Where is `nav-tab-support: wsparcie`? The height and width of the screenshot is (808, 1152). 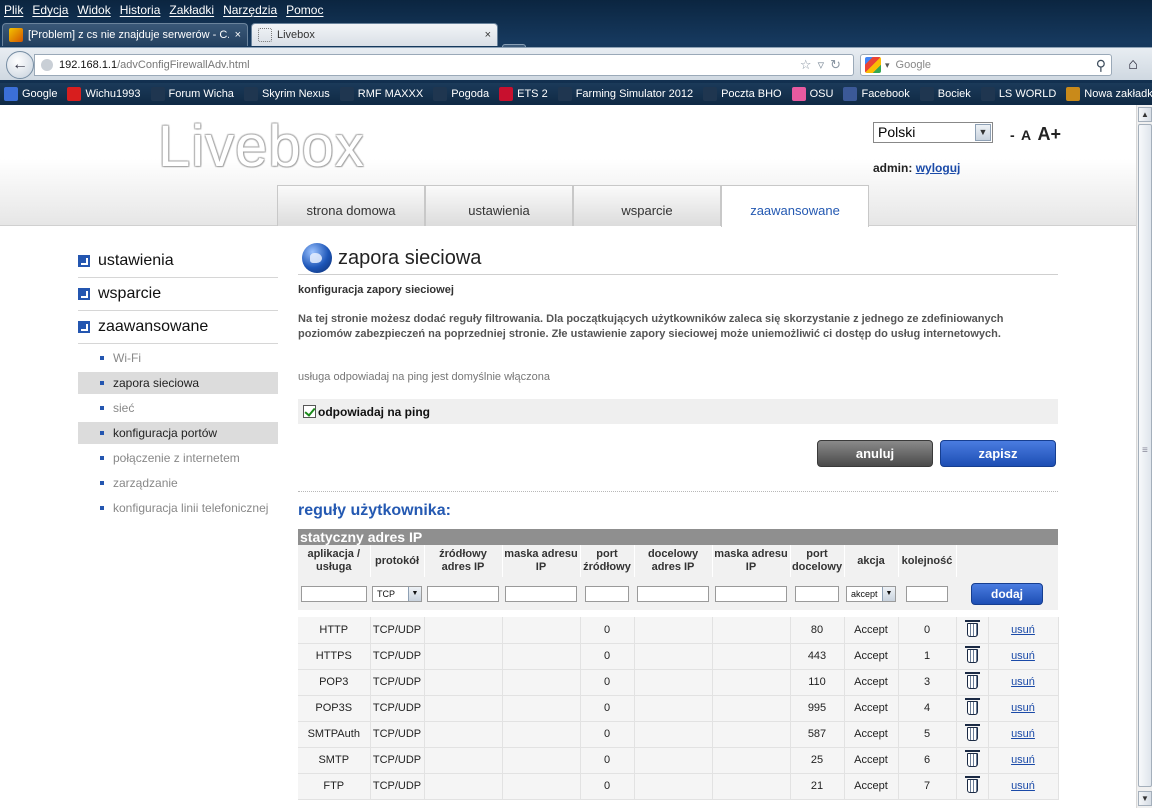
nav-tab-support: wsparcie is located at coordinates (647, 205).